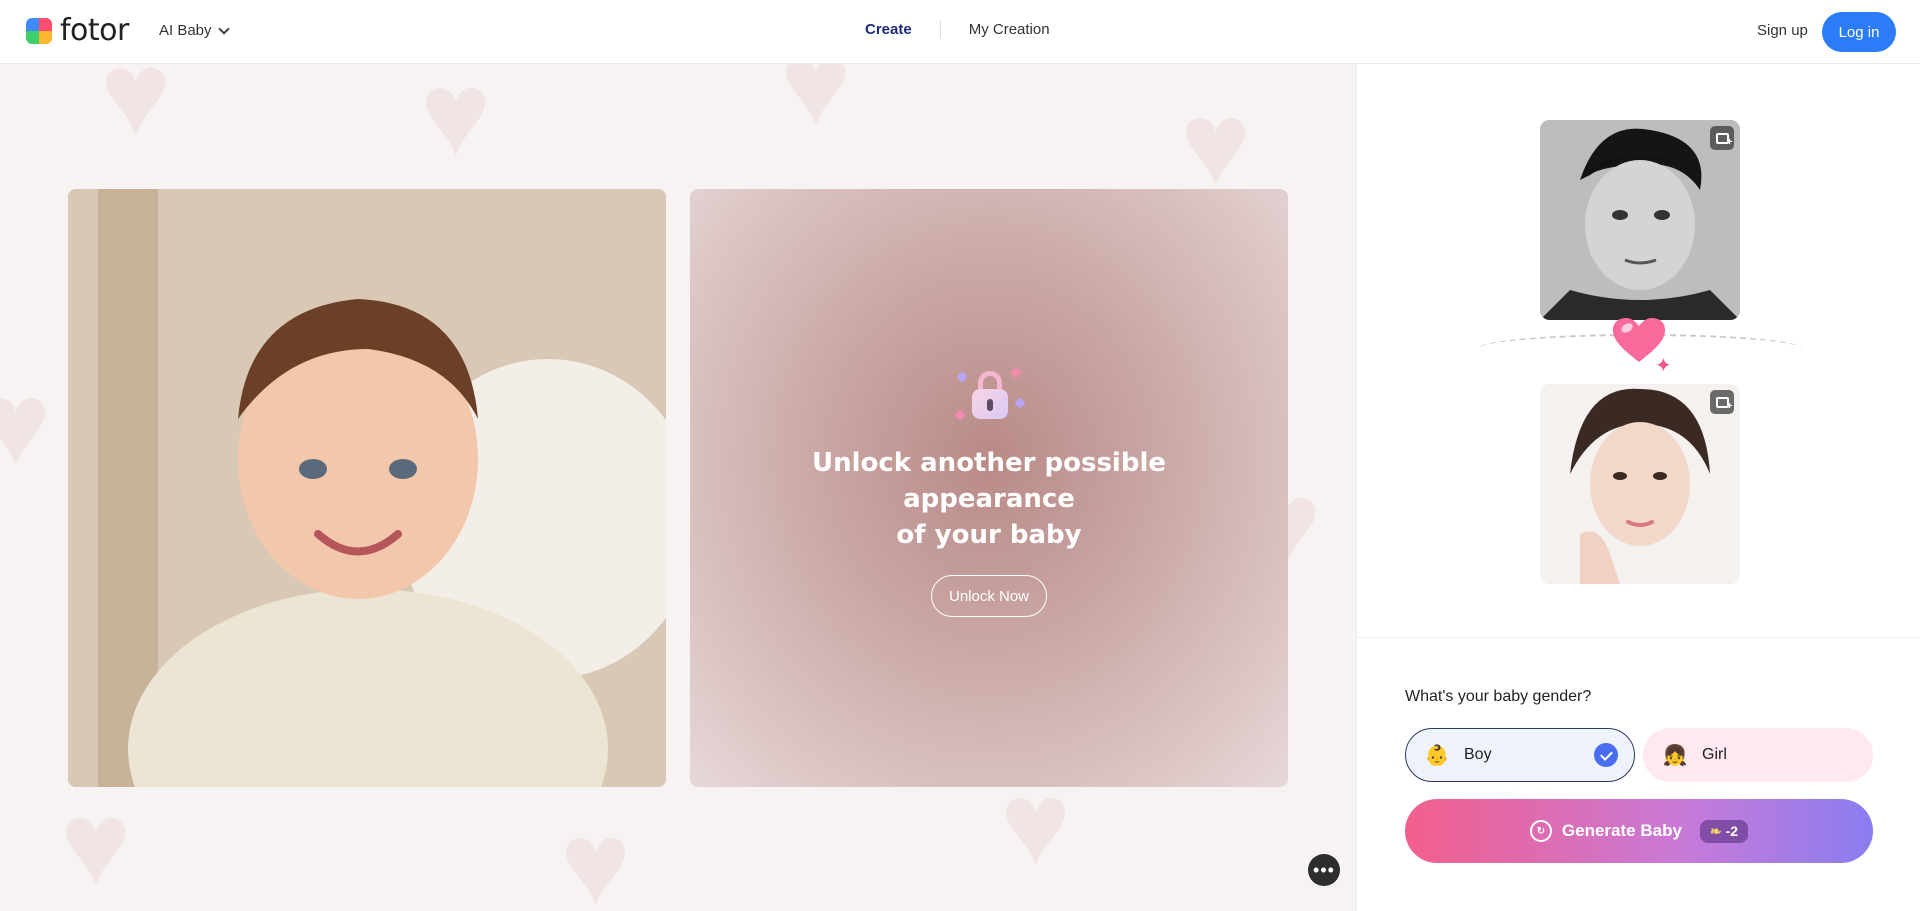  I want to click on gender-option-girl: 👧 Girl, so click(1758, 755).